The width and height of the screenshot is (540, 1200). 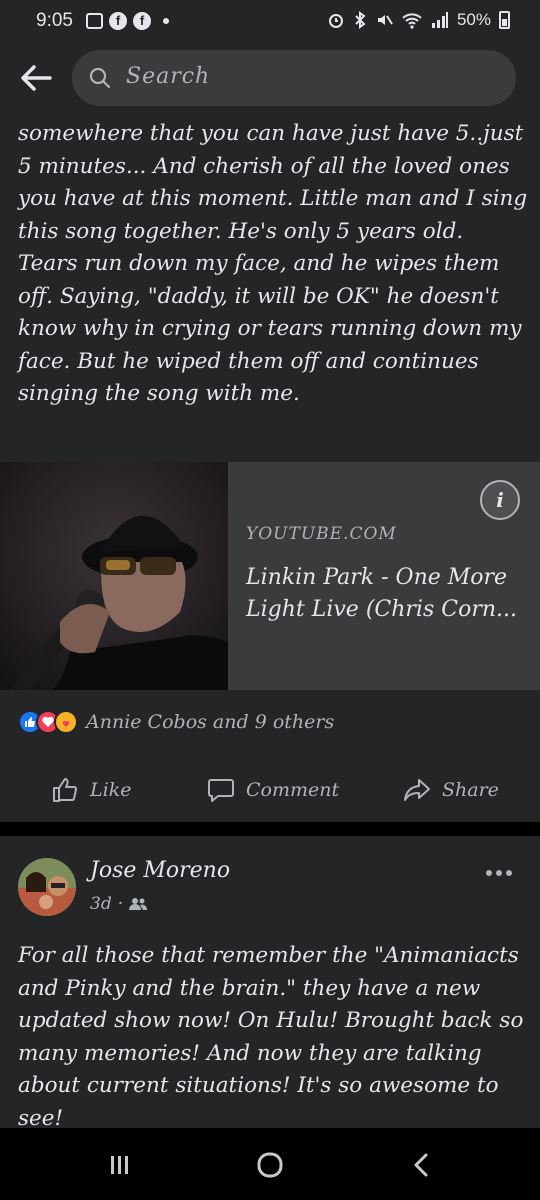 What do you see at coordinates (270, 22) in the screenshot?
I see `status-bar: 9:05 f f 50%` at bounding box center [270, 22].